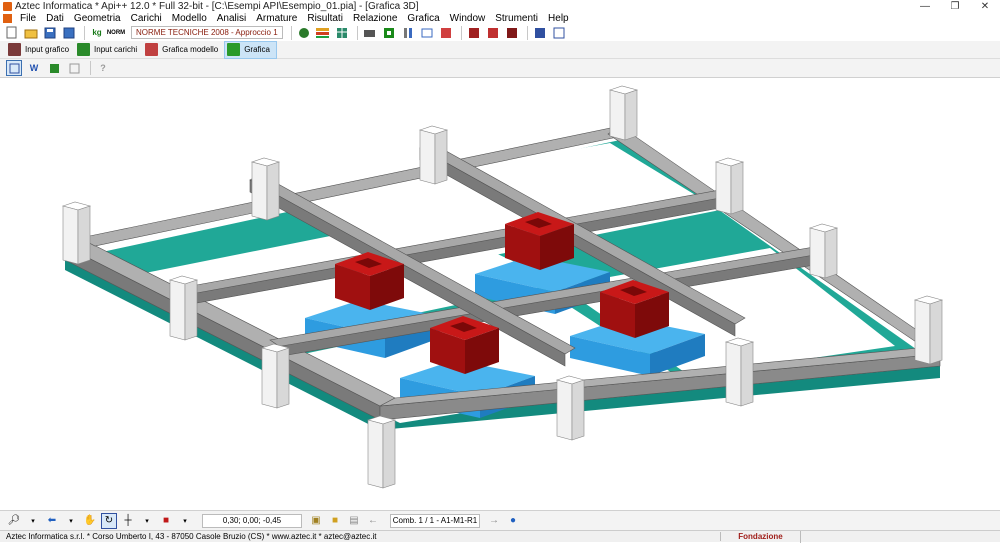  I want to click on previous-combination-icon: ←, so click(373, 521).